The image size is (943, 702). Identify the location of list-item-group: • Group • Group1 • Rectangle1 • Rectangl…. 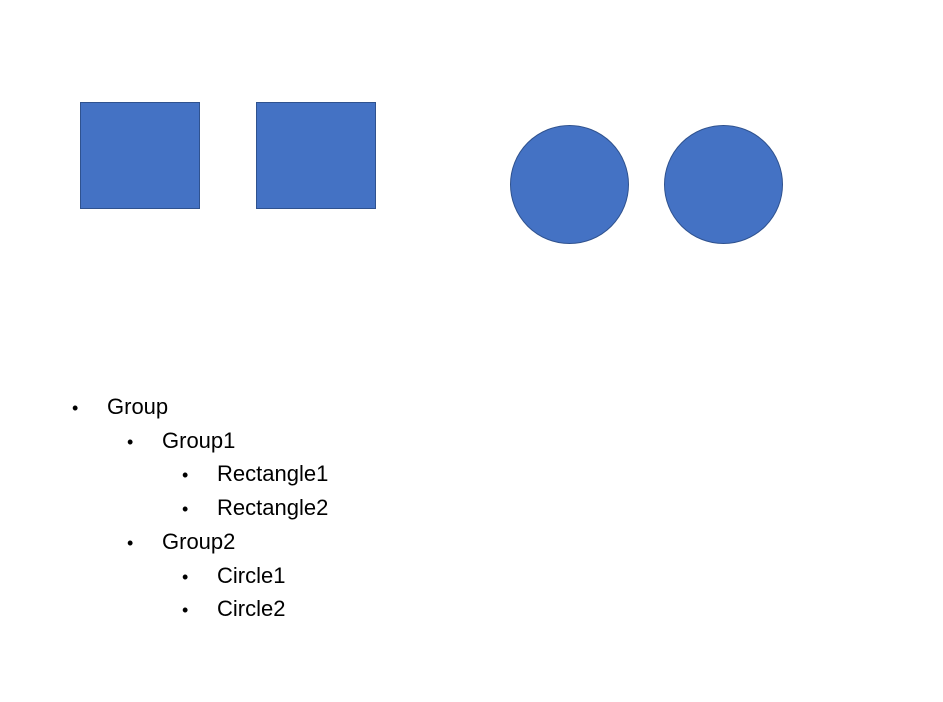
(200, 509).